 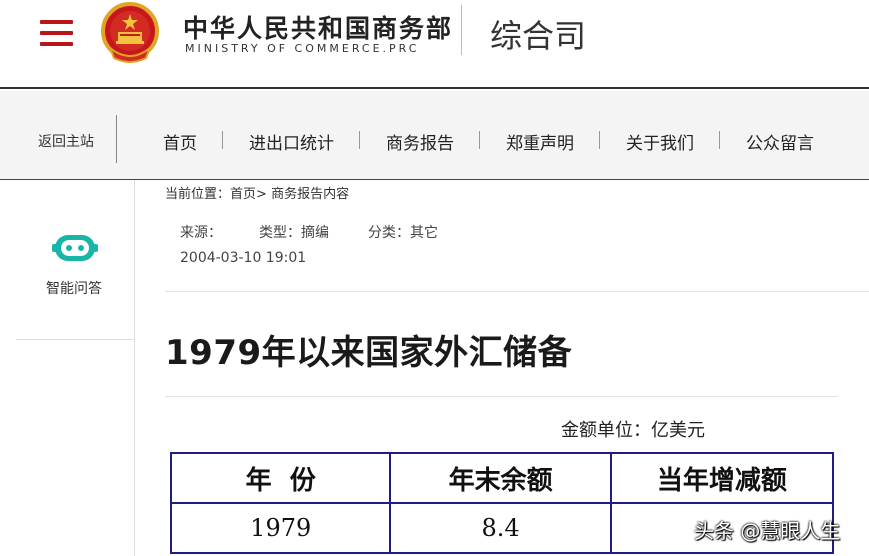 I want to click on article-source: 来源：, so click(x=201, y=233).